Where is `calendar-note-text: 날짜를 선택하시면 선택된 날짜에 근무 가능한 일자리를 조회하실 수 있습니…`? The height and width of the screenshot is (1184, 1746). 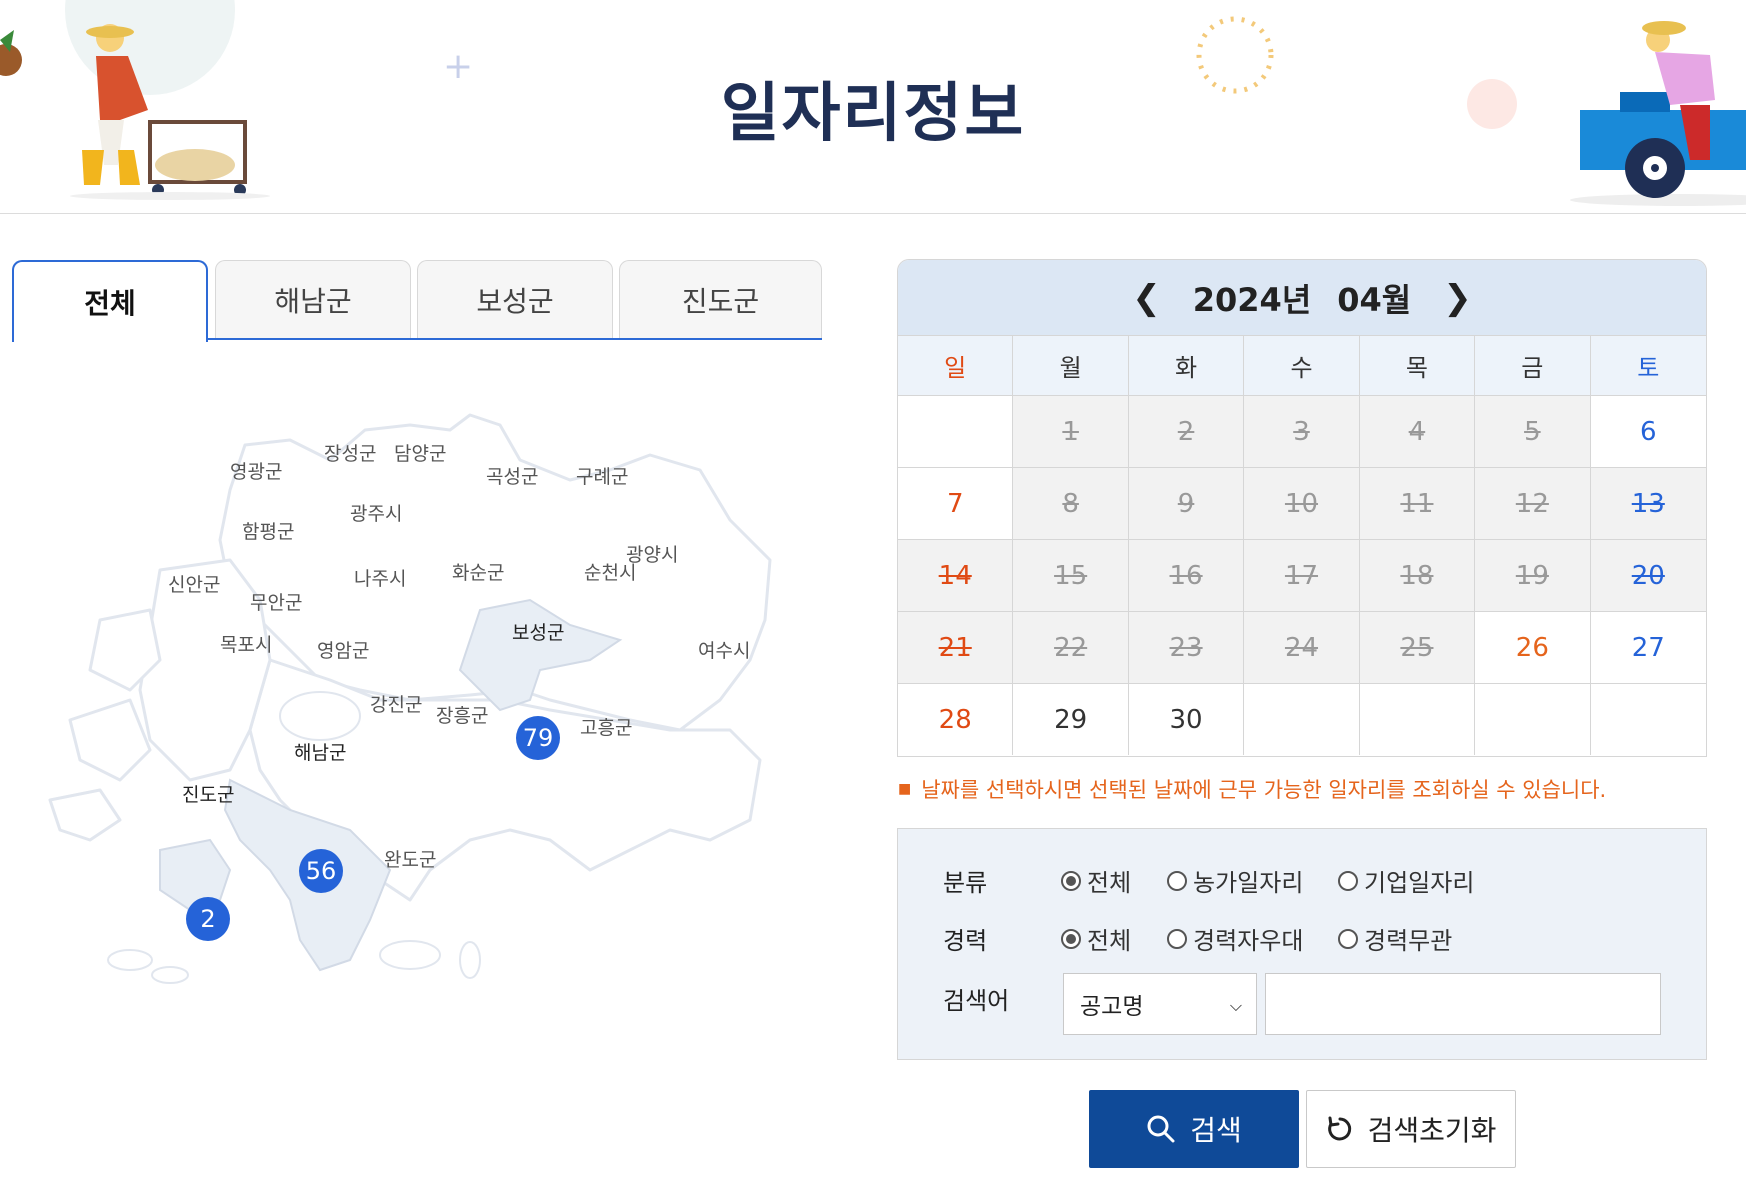 calendar-note-text: 날짜를 선택하시면 선택된 날짜에 근무 가능한 일자리를 조회하실 수 있습니… is located at coordinates (1264, 790).